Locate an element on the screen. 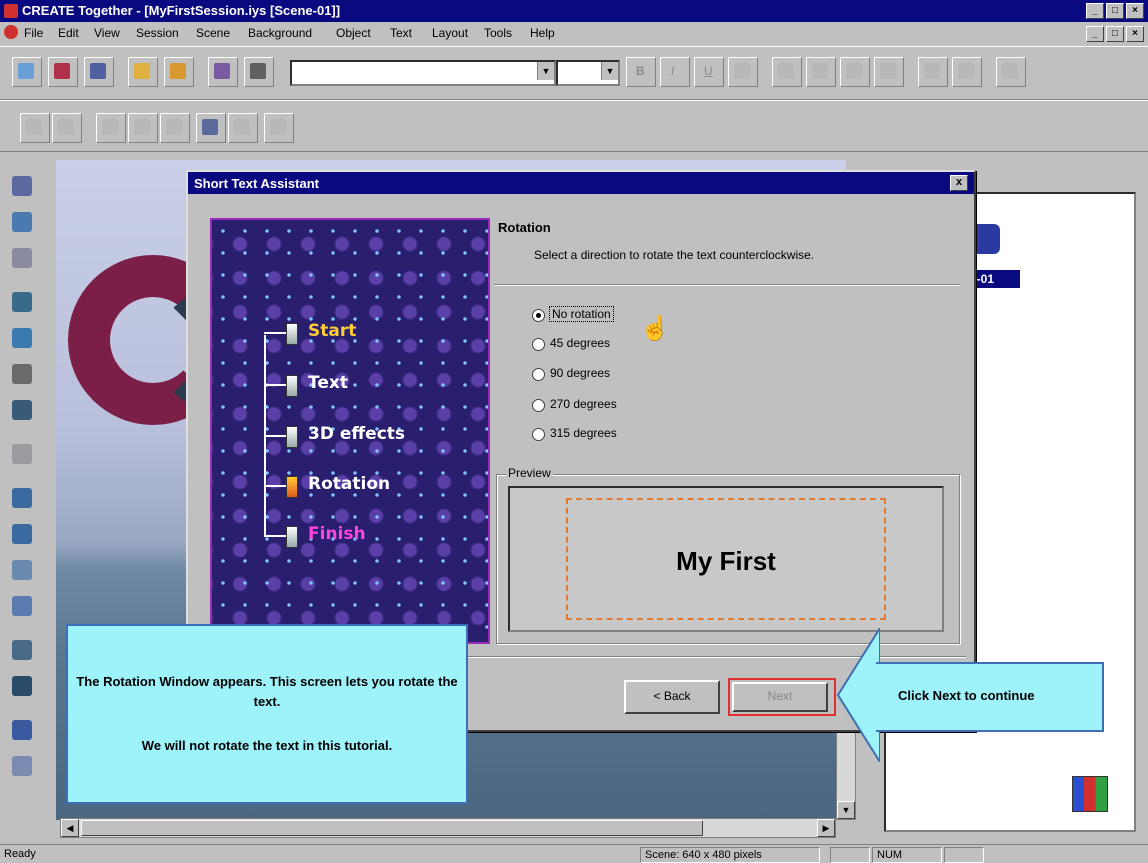  align-center-button is located at coordinates (821, 72).